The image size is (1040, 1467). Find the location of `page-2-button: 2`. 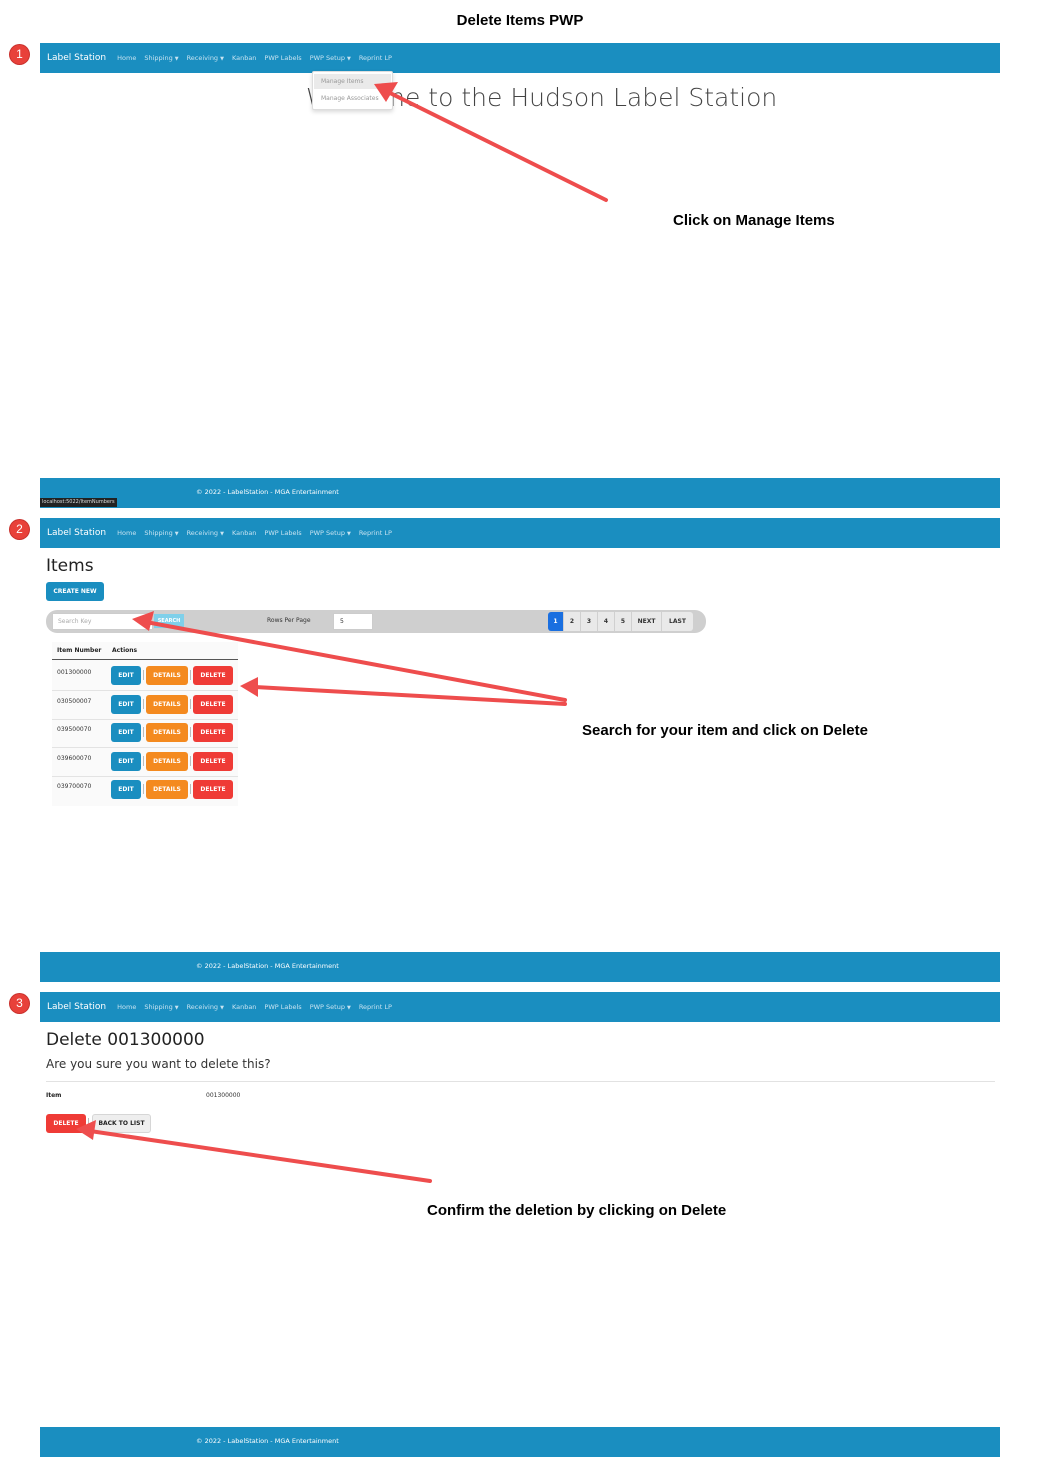

page-2-button: 2 is located at coordinates (572, 621).